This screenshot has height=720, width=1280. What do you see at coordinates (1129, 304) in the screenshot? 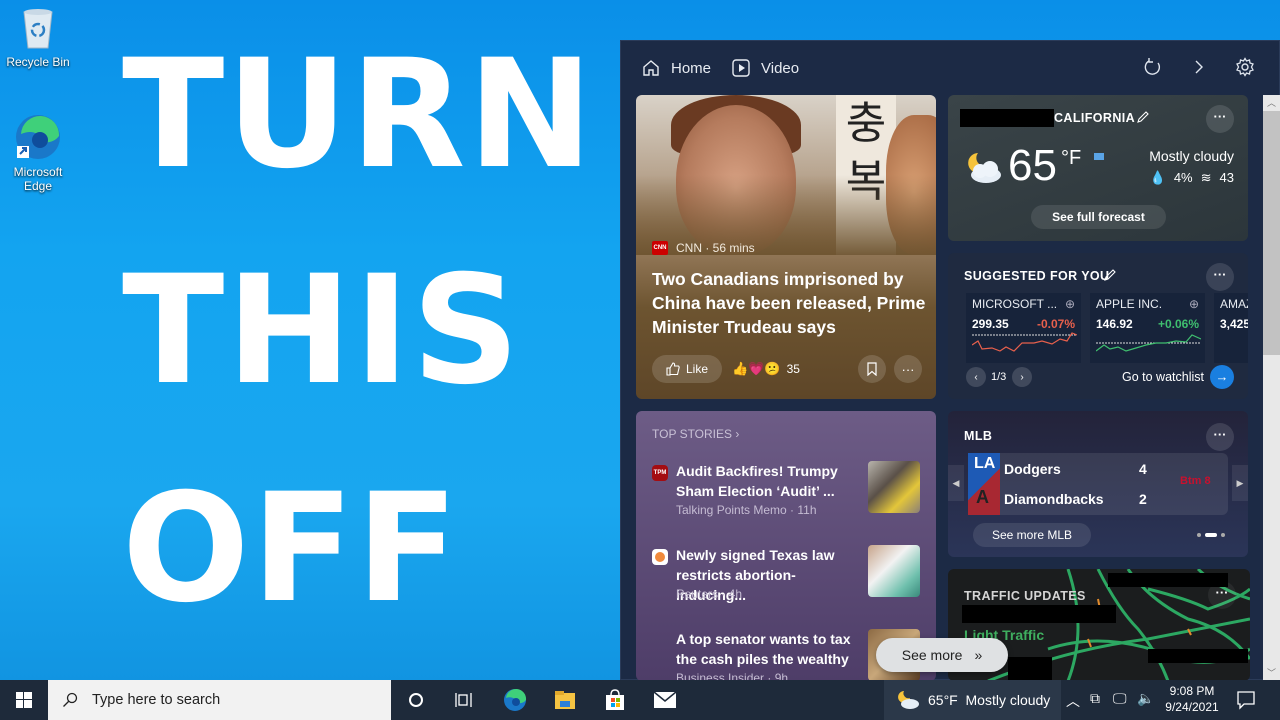
I see `stock-name: APPLE INC.` at bounding box center [1129, 304].